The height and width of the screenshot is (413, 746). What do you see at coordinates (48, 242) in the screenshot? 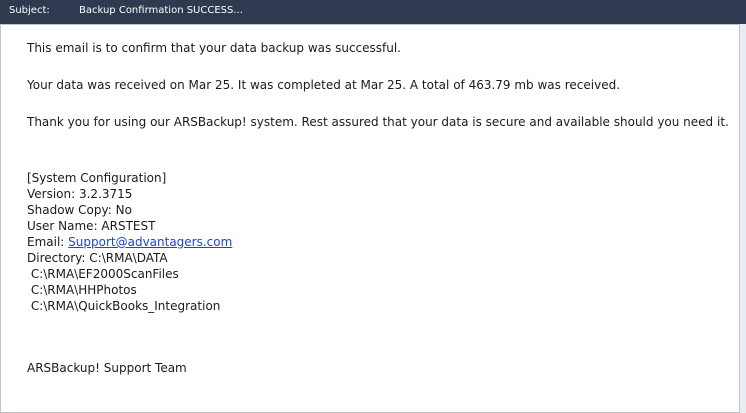
I see `config-email-label: Email:` at bounding box center [48, 242].